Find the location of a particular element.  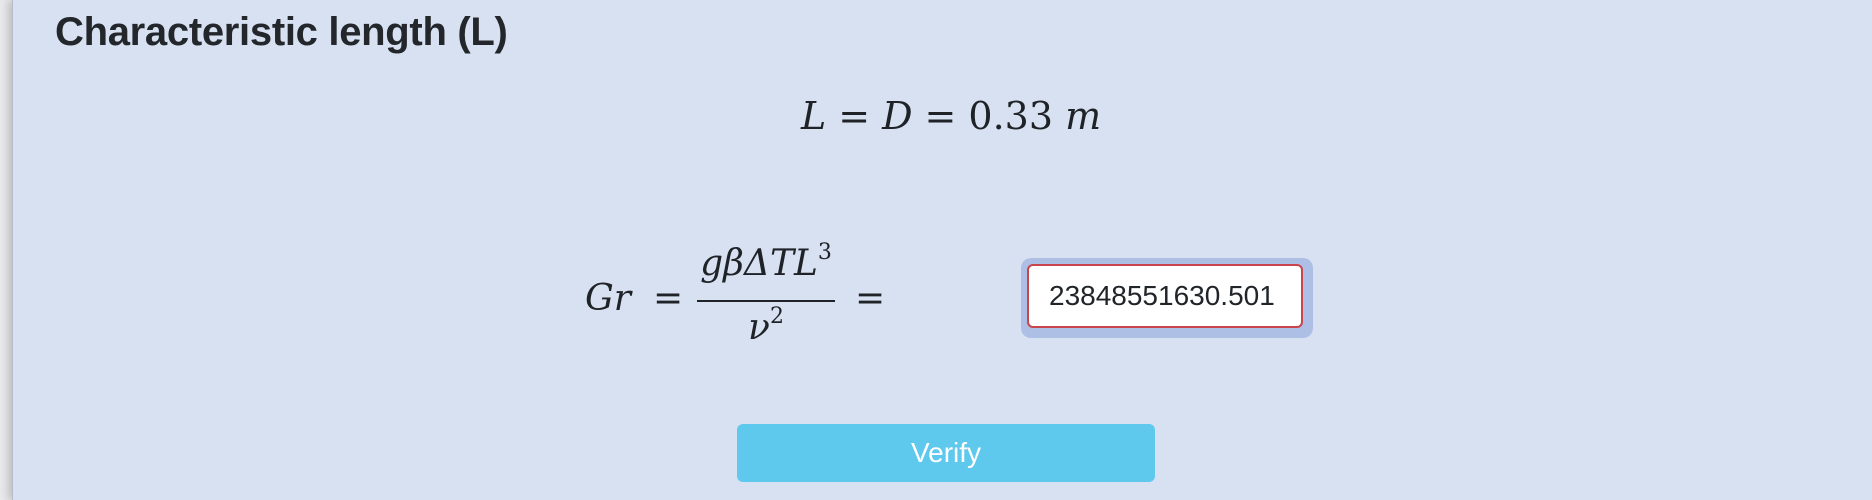

denominator-exponent: 2 is located at coordinates (776, 316).